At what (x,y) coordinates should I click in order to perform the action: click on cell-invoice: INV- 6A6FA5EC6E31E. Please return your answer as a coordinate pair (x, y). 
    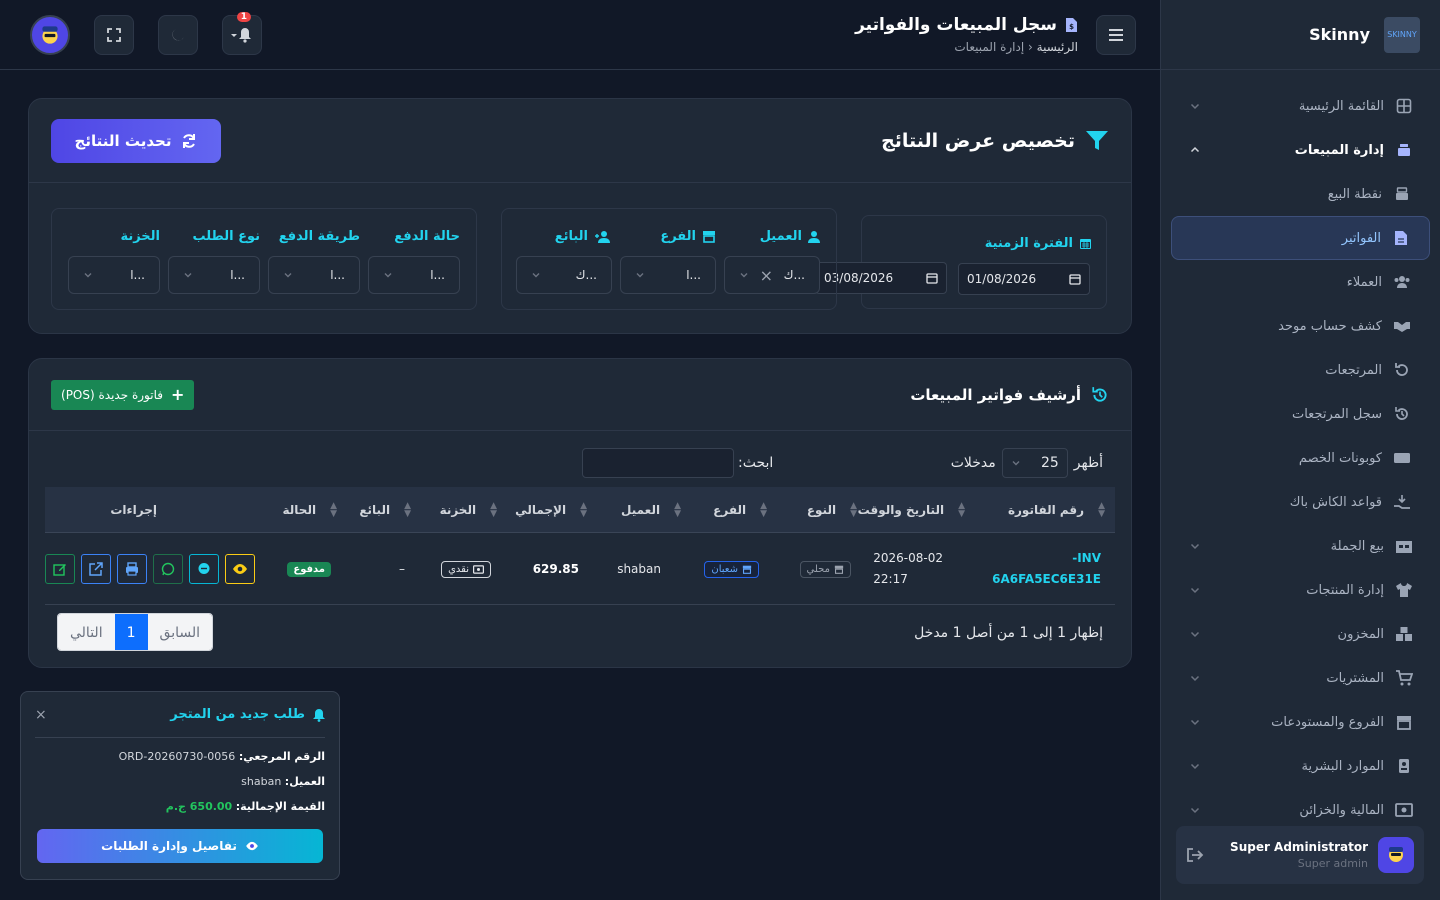
    Looking at the image, I should click on (1046, 569).